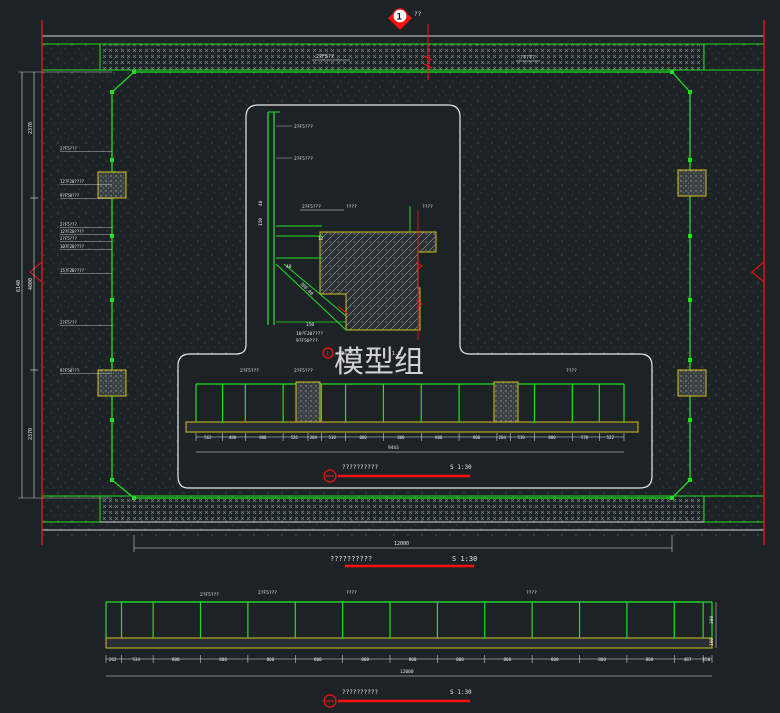 Image resolution: width=780 pixels, height=713 pixels. What do you see at coordinates (692, 183) in the screenshot?
I see `gate-pillar-right-top` at bounding box center [692, 183].